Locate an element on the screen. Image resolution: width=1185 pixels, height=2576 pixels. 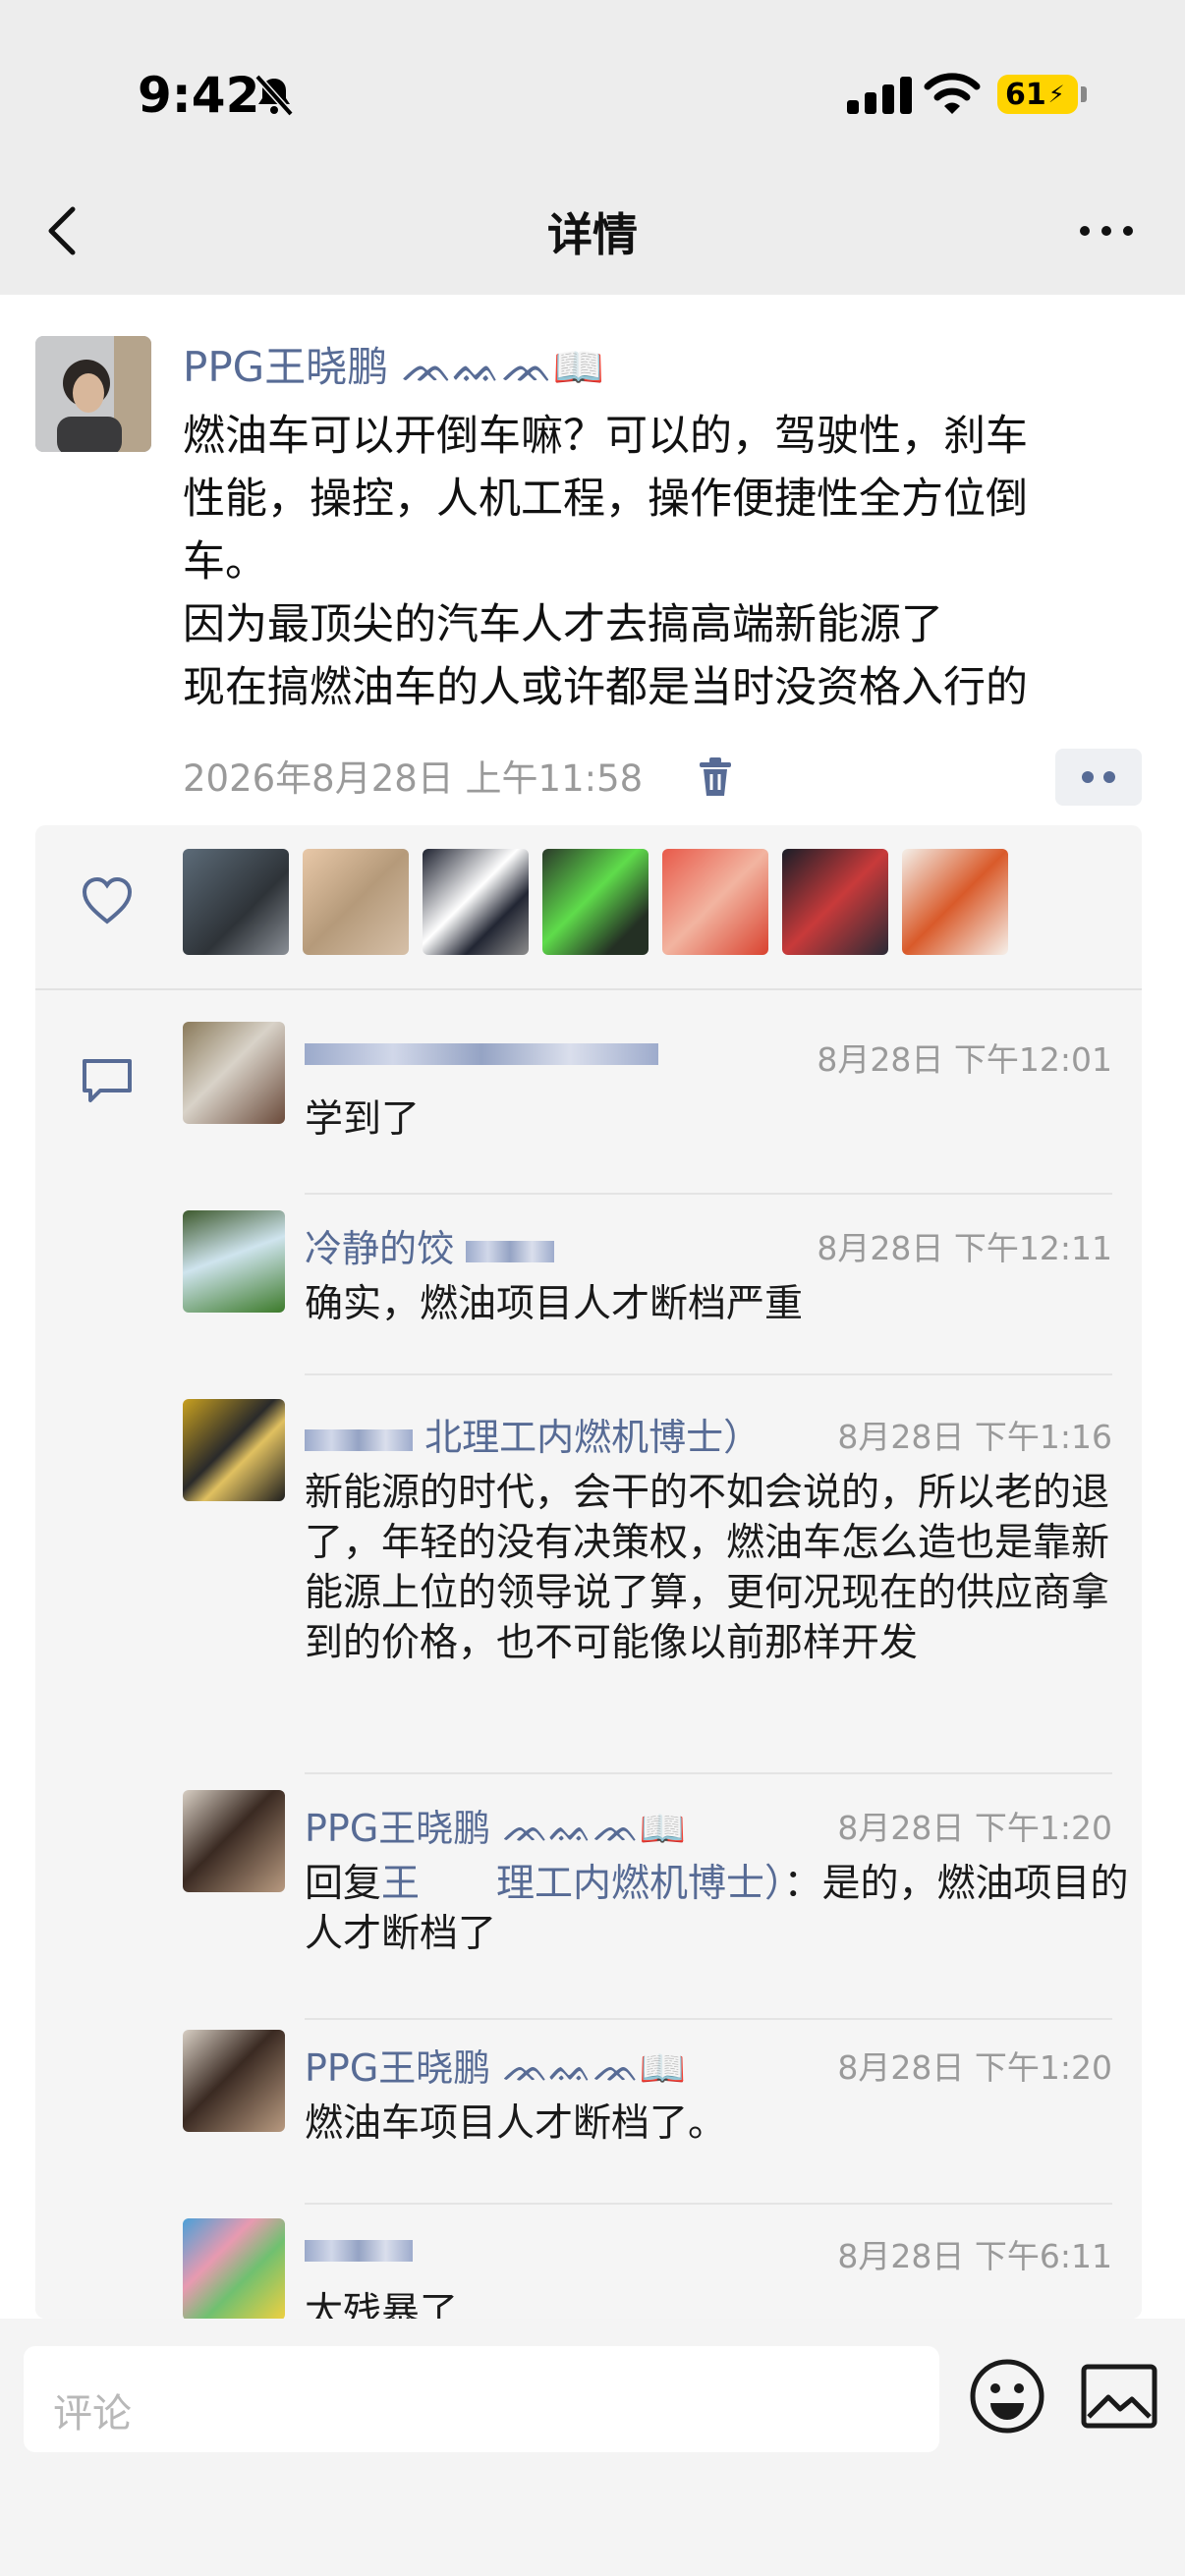
comment-text: 确实，燃油项目人才断档严重 is located at coordinates (554, 1304).